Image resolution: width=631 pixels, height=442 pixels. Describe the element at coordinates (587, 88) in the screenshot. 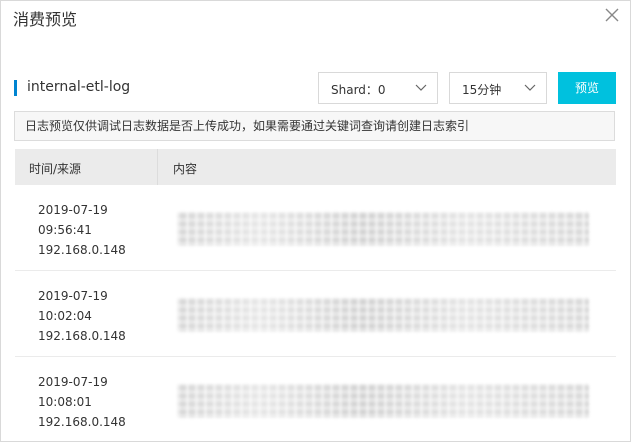

I see `preview-button: 预览` at that location.